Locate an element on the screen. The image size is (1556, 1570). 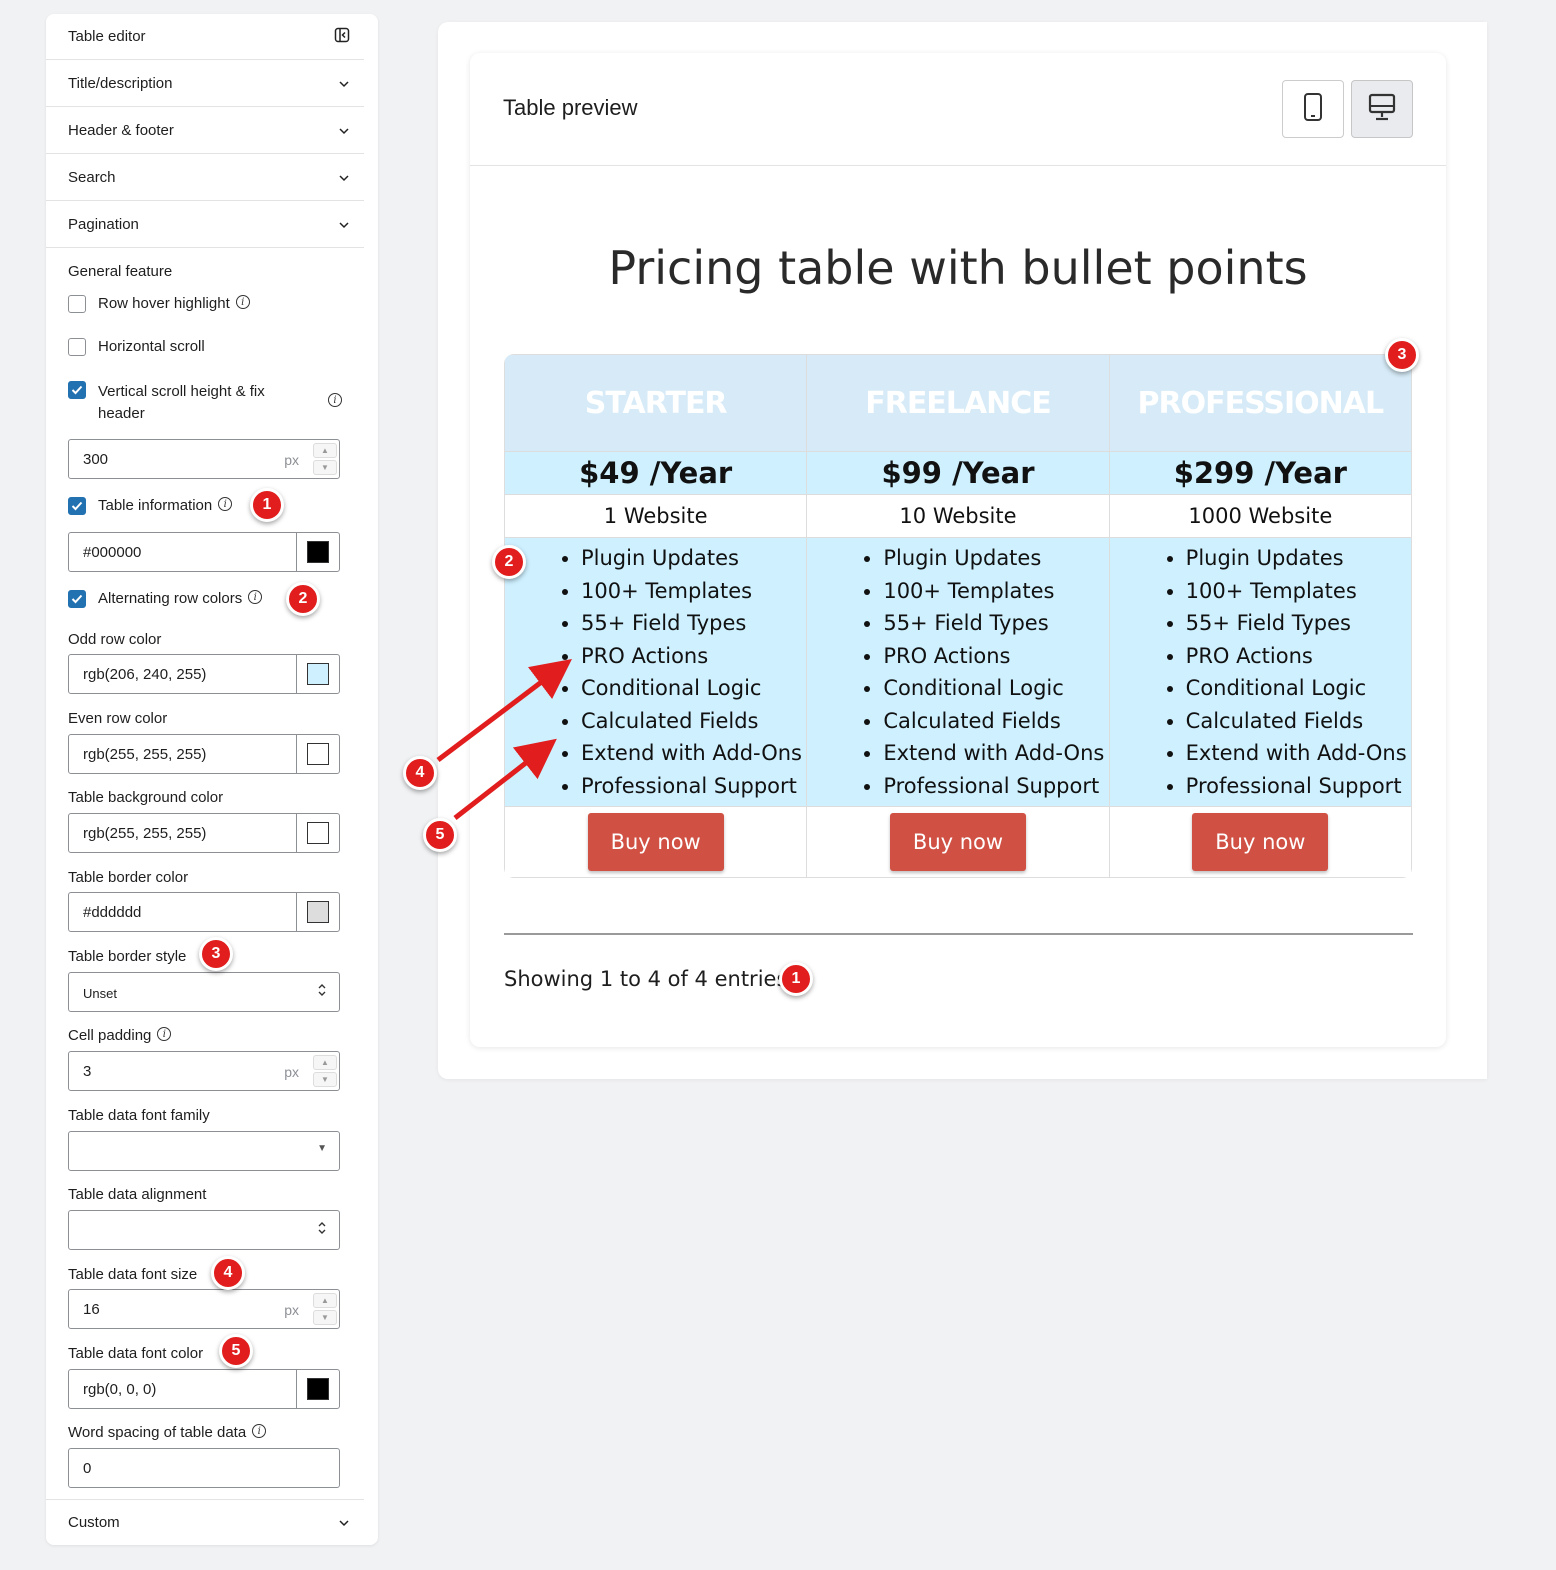
odd-row-color-input: rgb(206, 240, 255) is located at coordinates (204, 674).